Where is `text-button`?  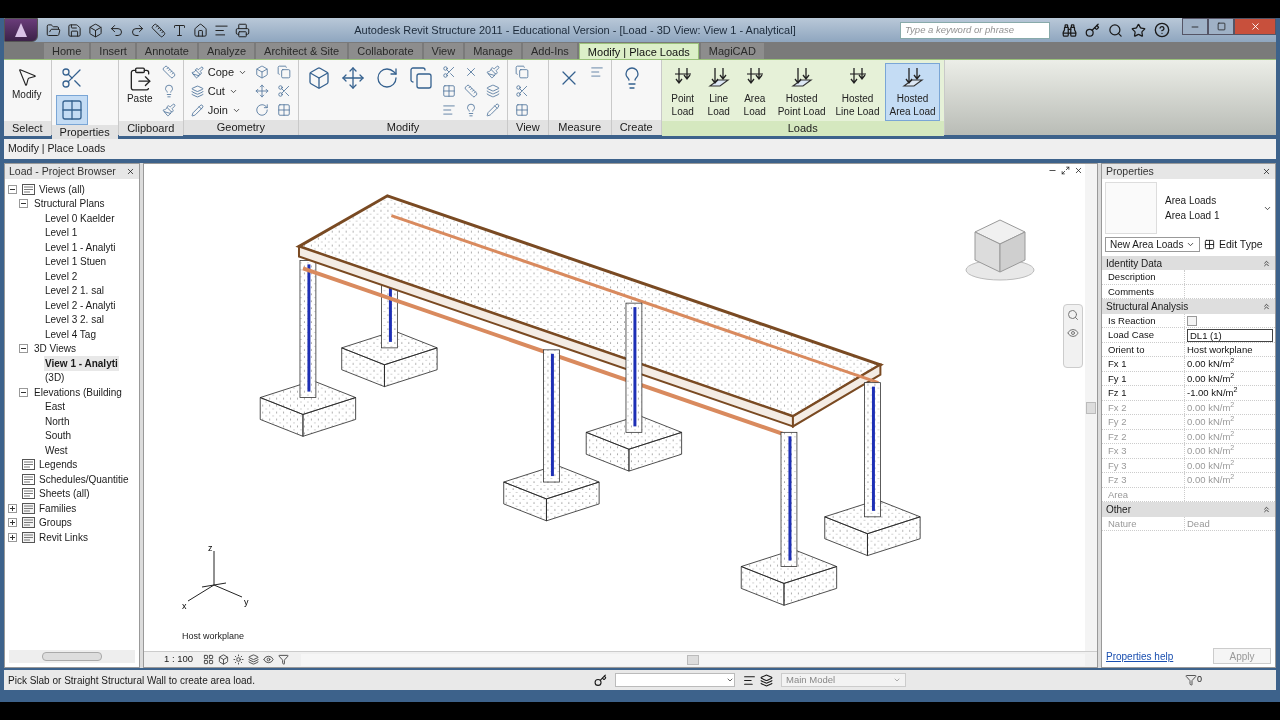 text-button is located at coordinates (179, 30).